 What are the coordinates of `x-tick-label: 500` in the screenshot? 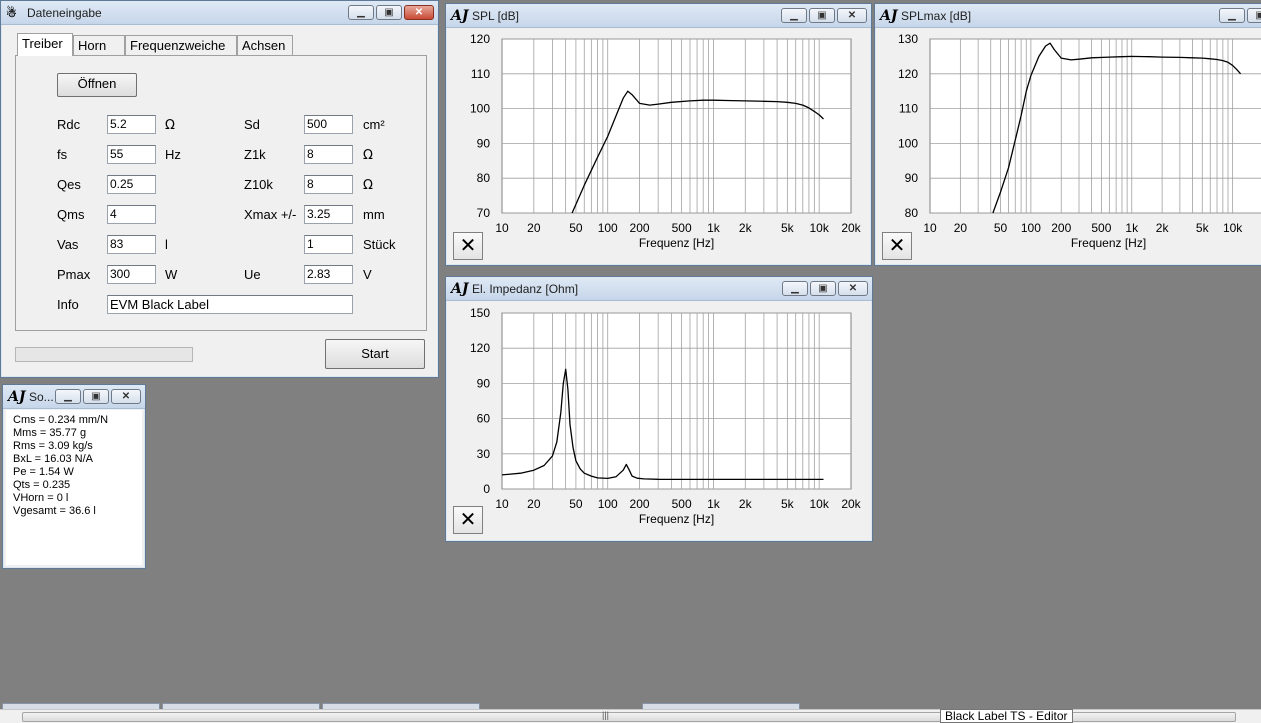 It's located at (1101, 228).